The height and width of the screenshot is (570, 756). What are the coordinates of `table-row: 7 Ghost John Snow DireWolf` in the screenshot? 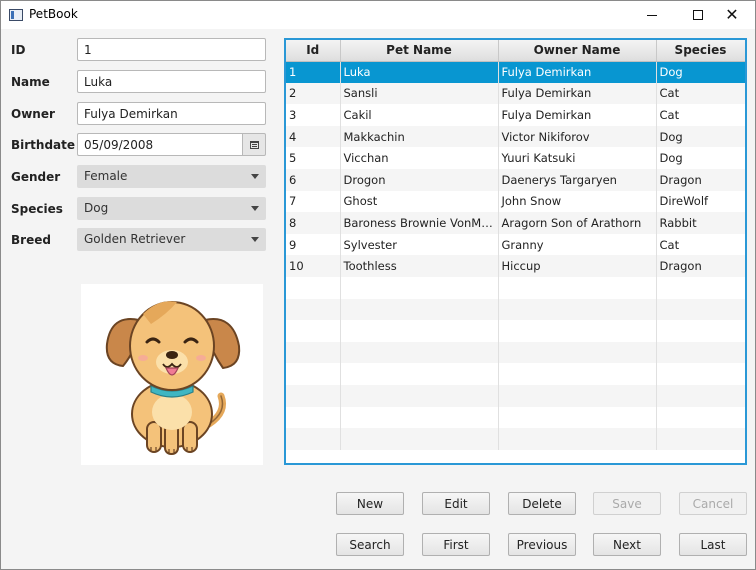 It's located at (515, 201).